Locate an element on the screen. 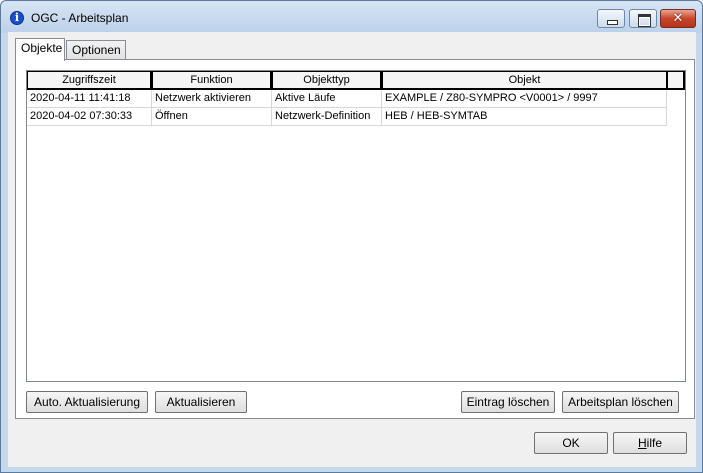 The image size is (703, 473). maximize-icon is located at coordinates (643, 18).